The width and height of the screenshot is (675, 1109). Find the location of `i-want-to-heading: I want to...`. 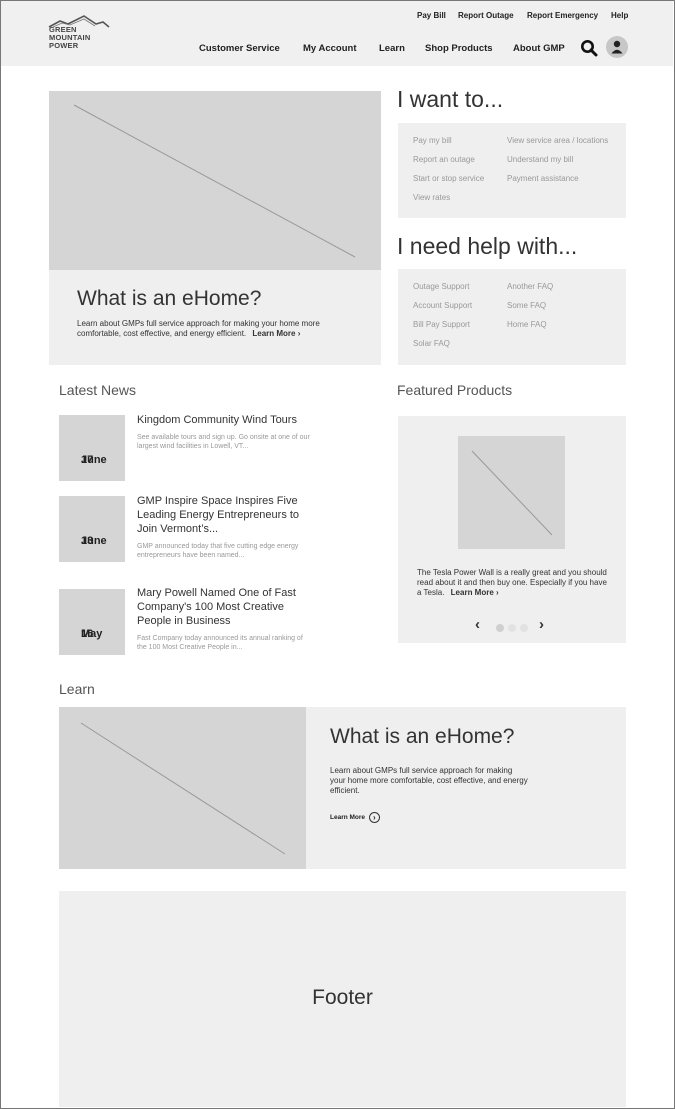

i-want-to-heading: I want to... is located at coordinates (450, 99).